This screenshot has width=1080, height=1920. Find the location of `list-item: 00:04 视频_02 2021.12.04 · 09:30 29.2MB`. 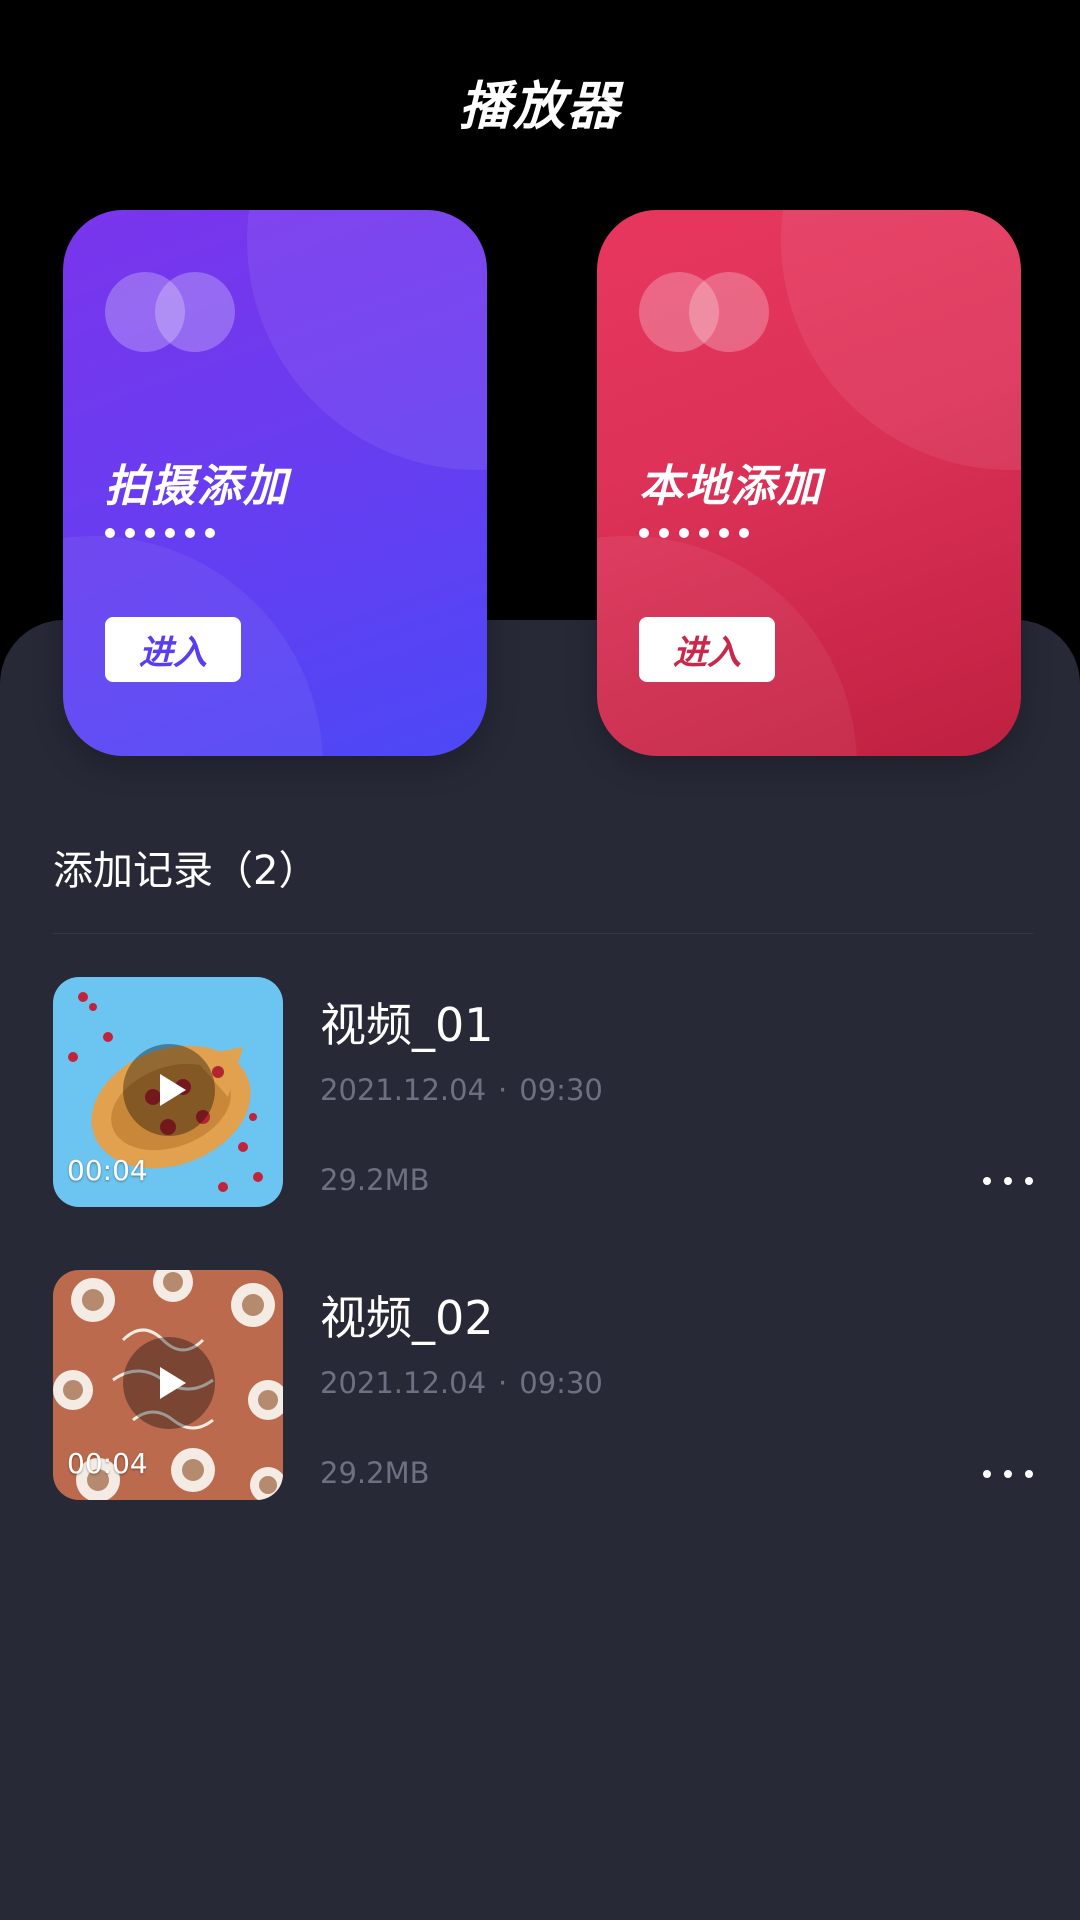

list-item: 00:04 视频_02 2021.12.04 · 09:30 29.2MB is located at coordinates (543, 1385).